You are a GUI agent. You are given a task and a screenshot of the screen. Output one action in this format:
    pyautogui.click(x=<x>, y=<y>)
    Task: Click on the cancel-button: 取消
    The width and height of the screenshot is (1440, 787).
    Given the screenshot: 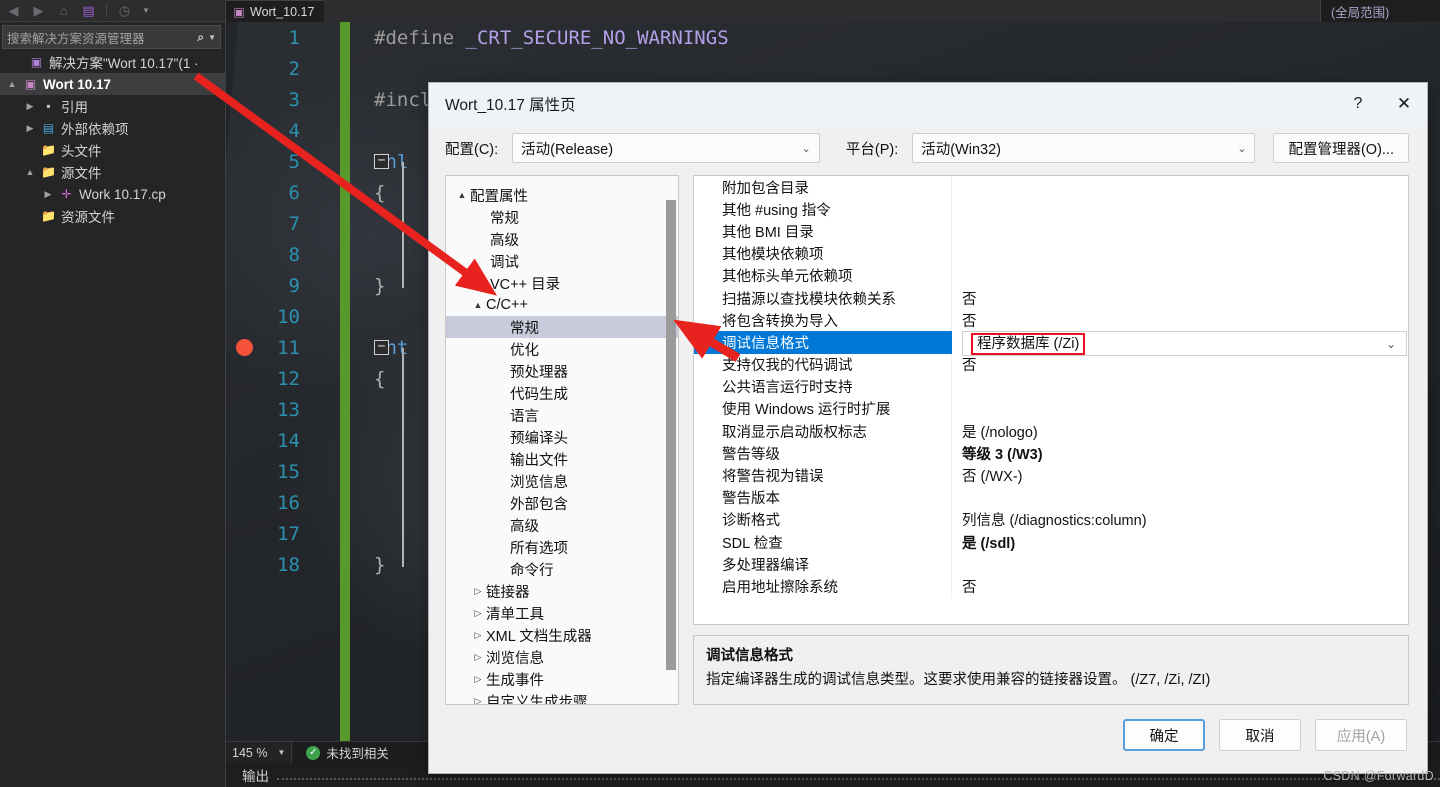 What is the action you would take?
    pyautogui.click(x=1260, y=735)
    